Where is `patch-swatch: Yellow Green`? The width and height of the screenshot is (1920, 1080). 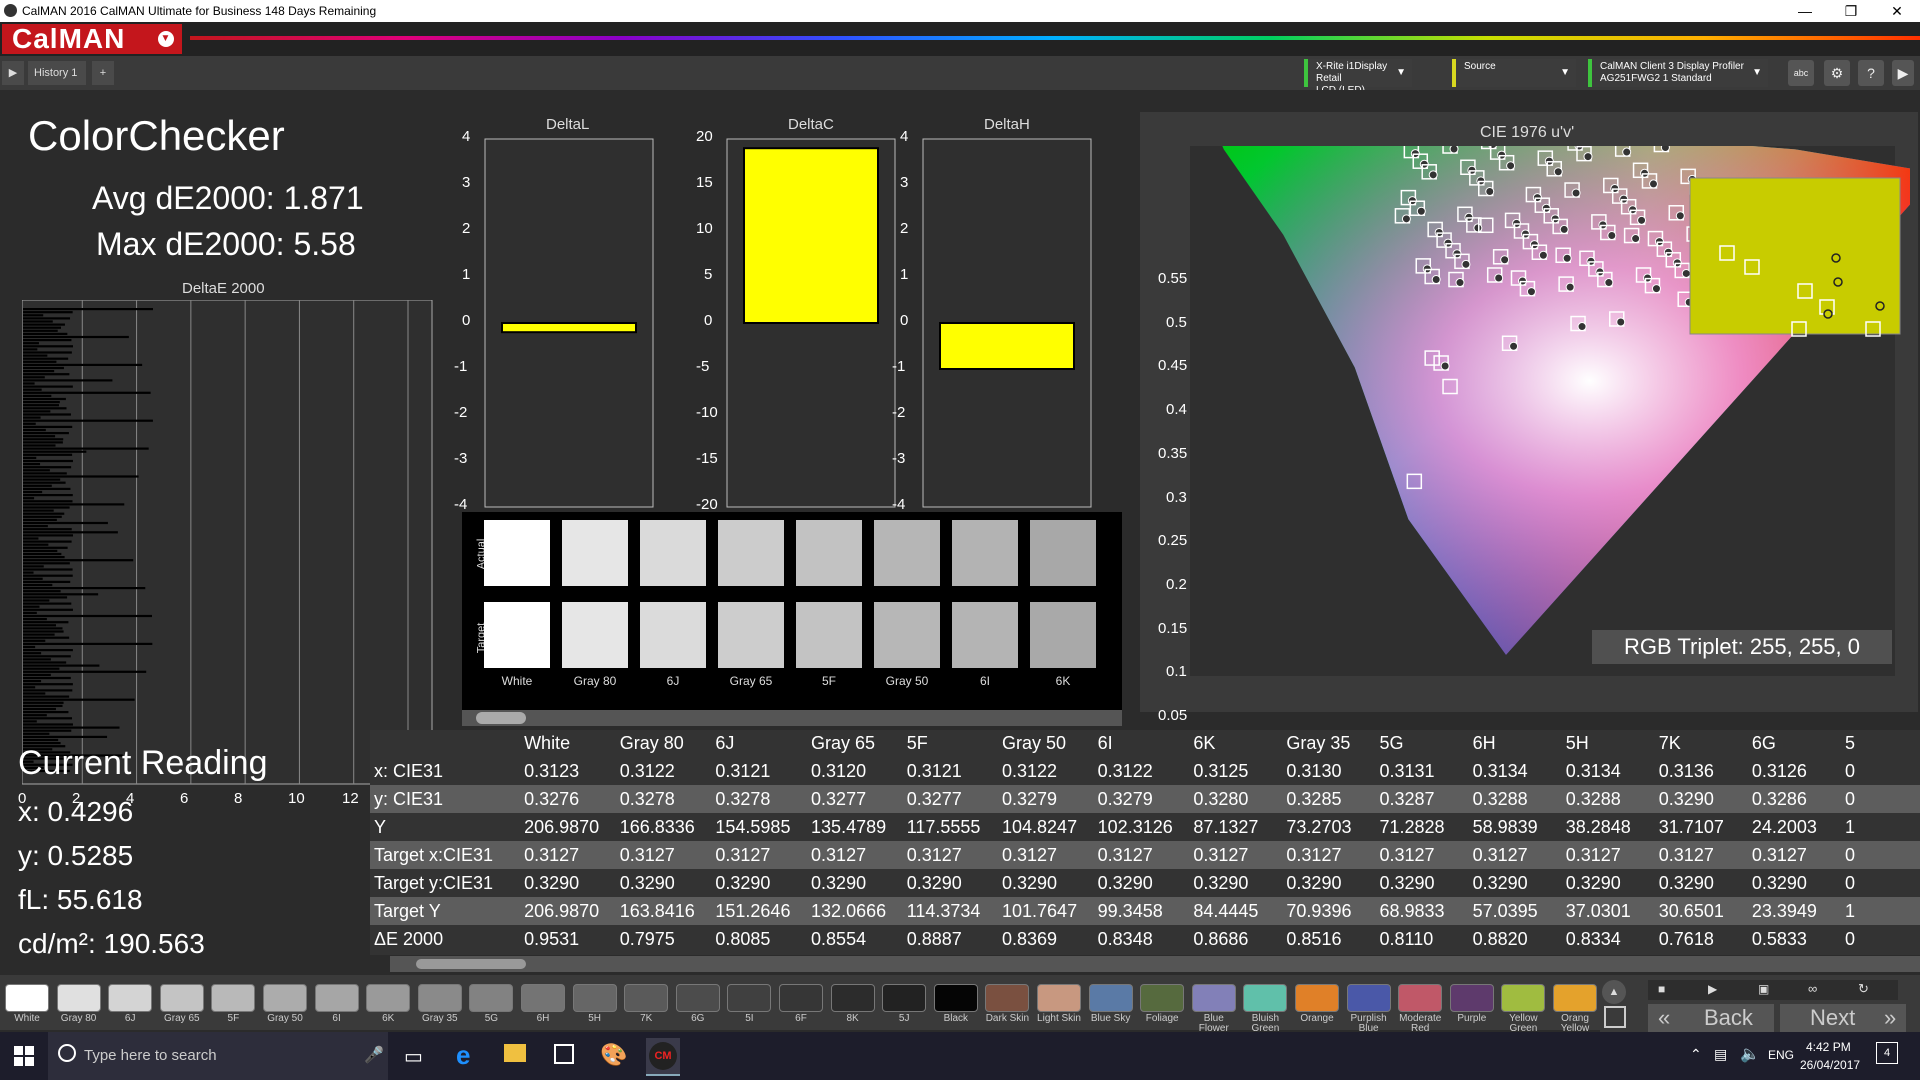
patch-swatch: Yellow Green is located at coordinates (1523, 1006).